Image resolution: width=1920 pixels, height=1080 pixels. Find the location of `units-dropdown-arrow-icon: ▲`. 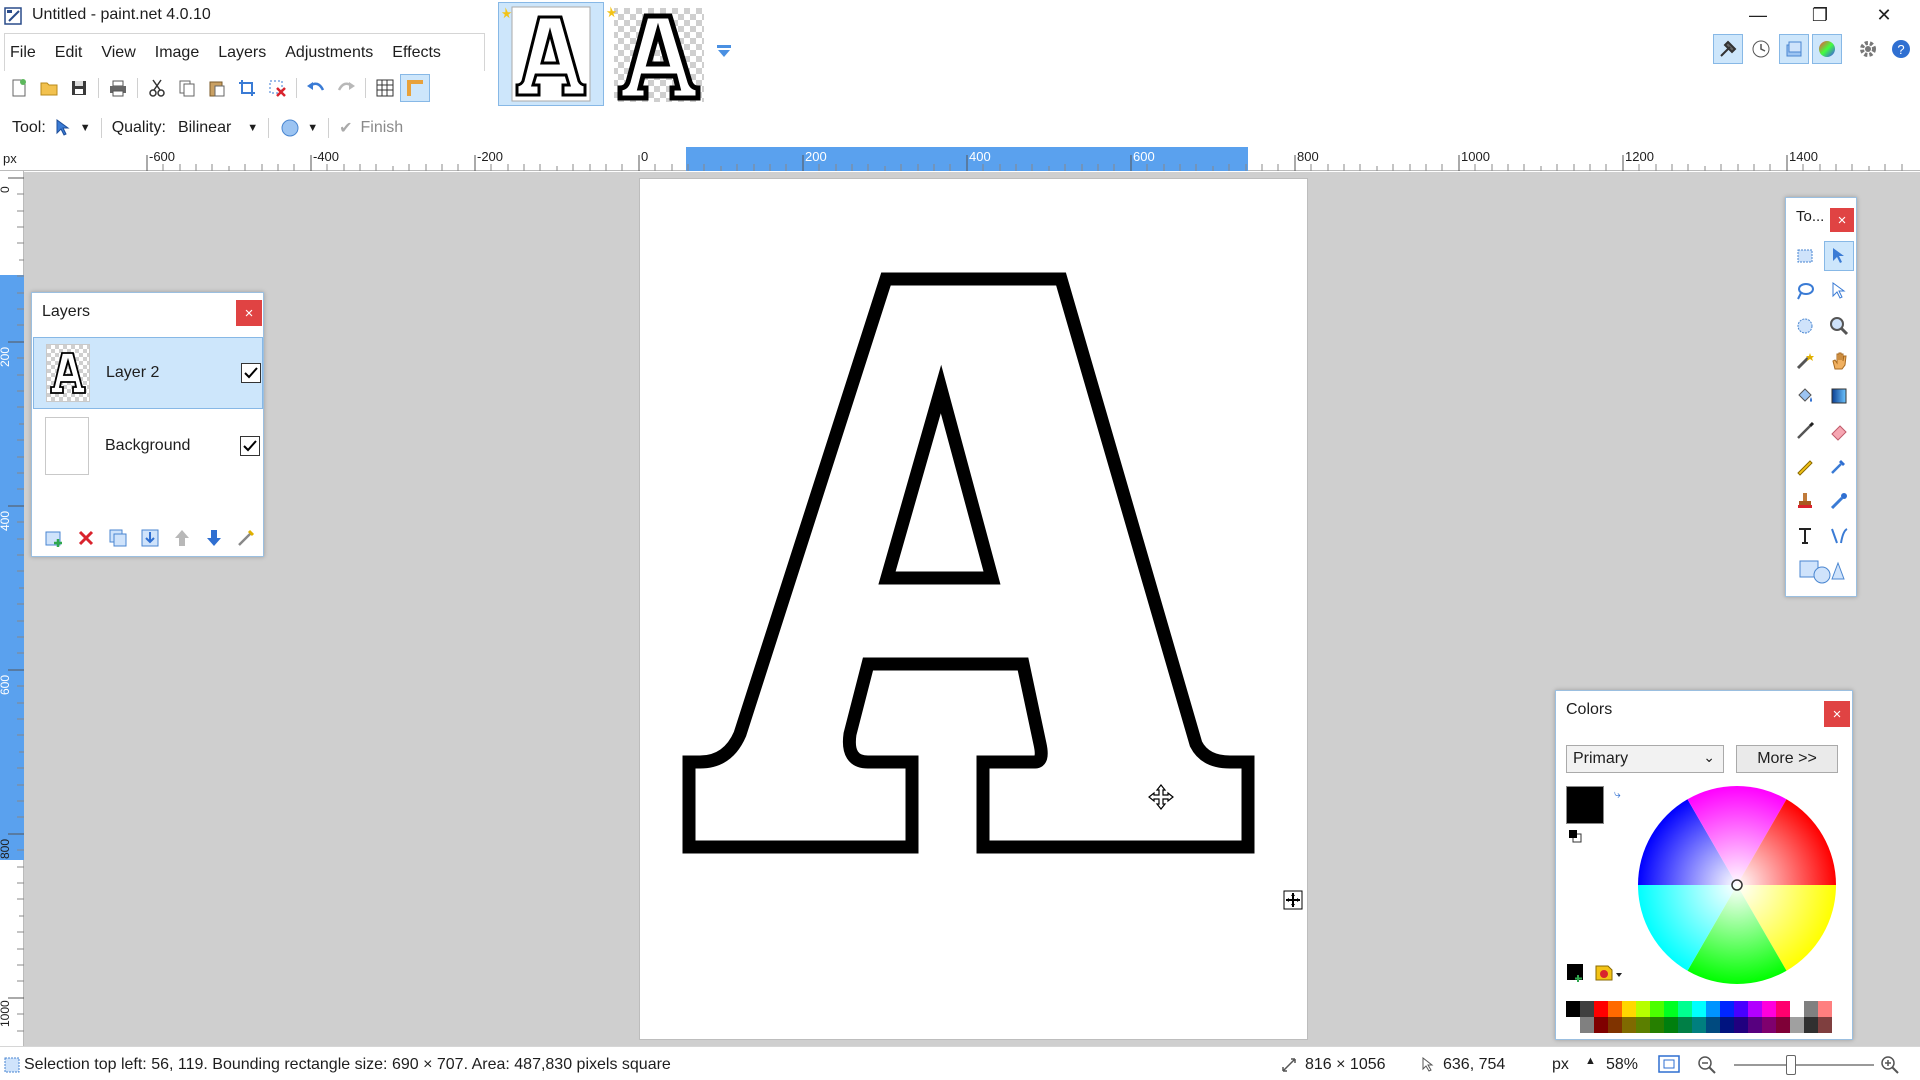

units-dropdown-arrow-icon: ▲ is located at coordinates (1590, 1061).